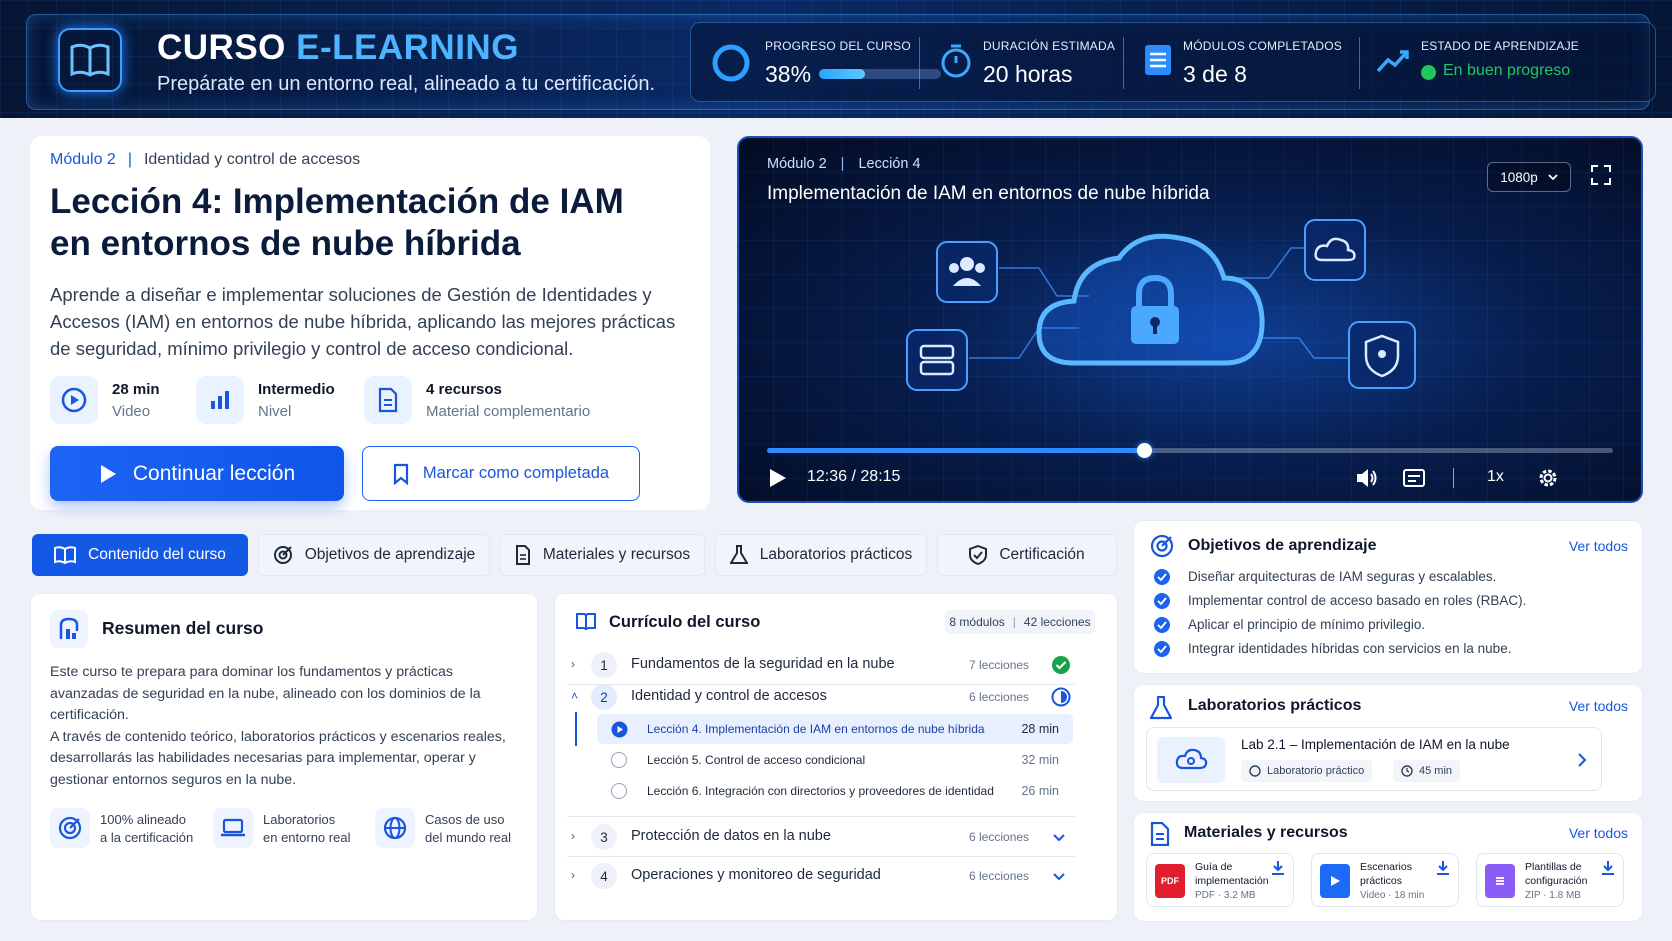 Image resolution: width=1672 pixels, height=941 pixels. Describe the element at coordinates (65, 555) in the screenshot. I see `book-icon` at that location.